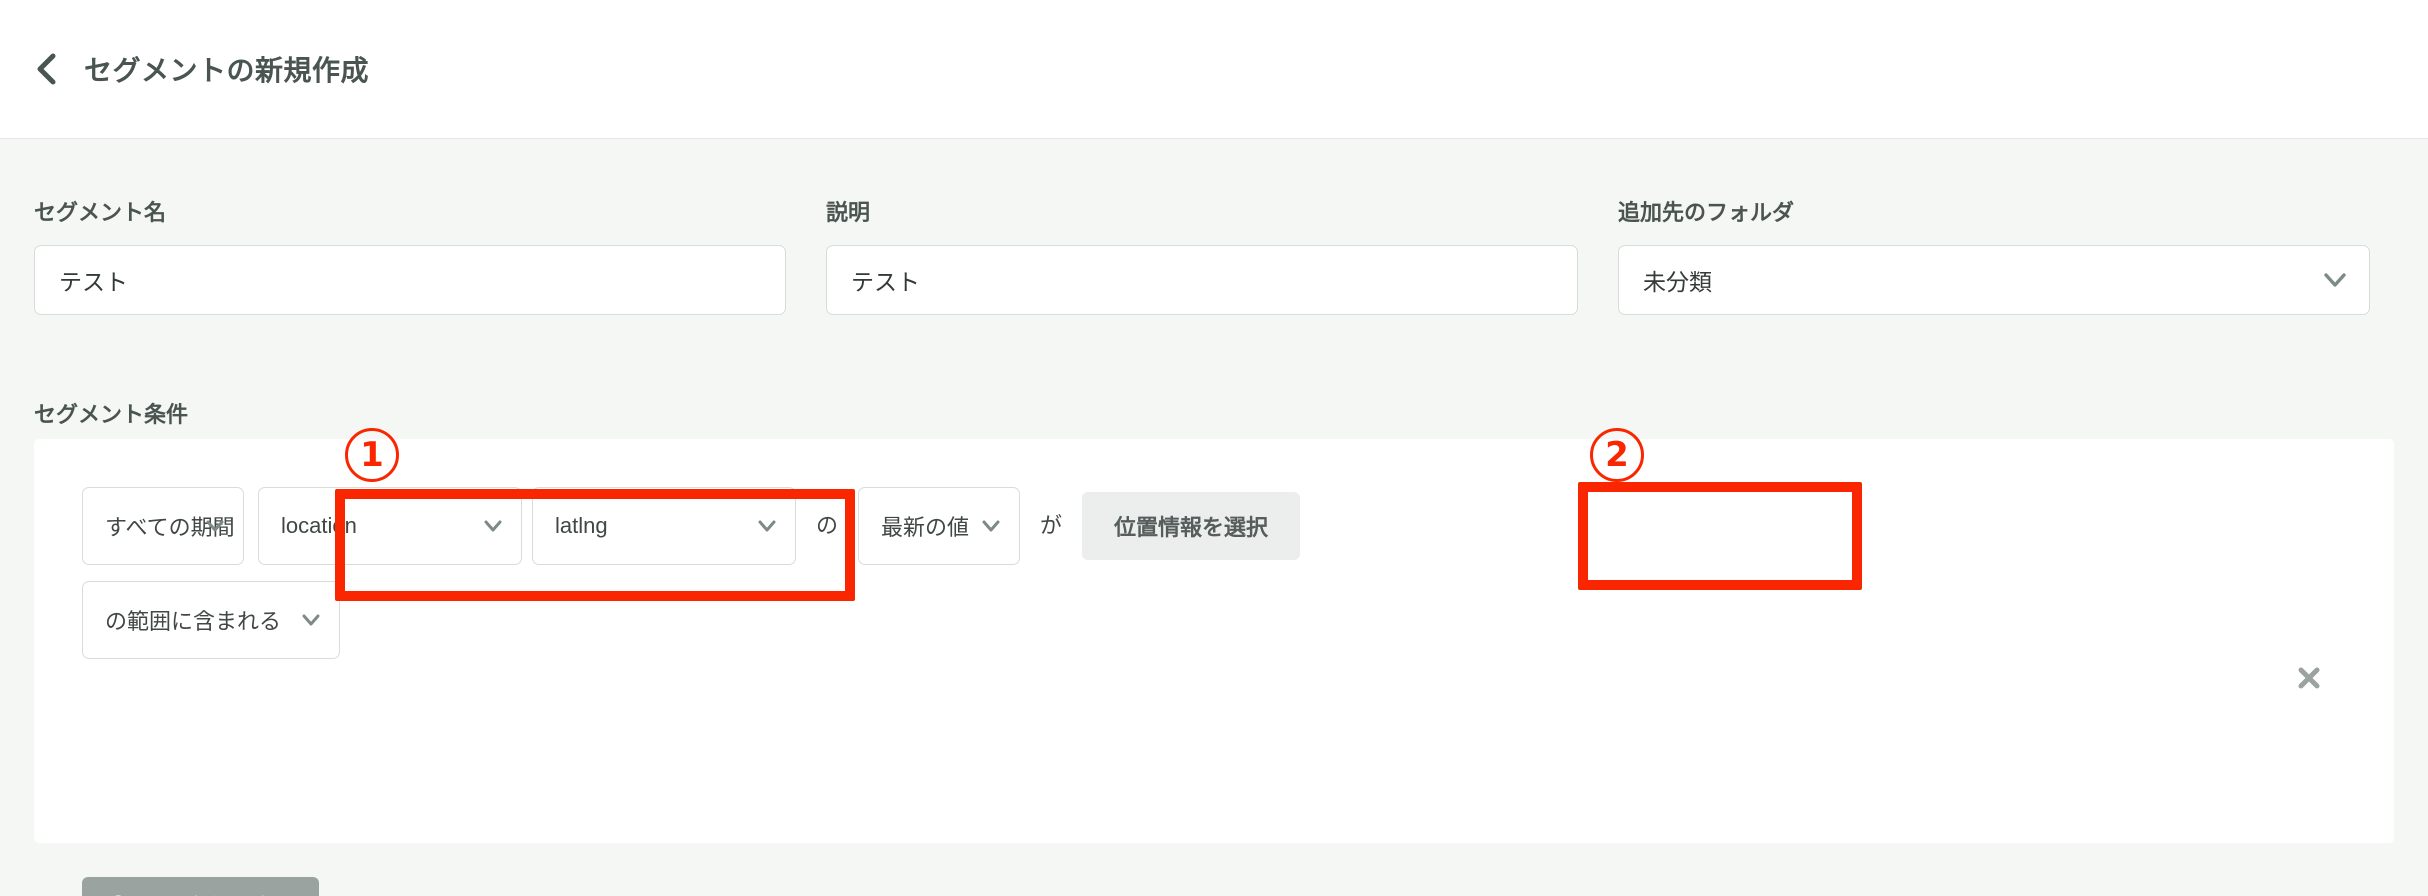  What do you see at coordinates (925, 527) in the screenshot?
I see `aggregation-select-value: 最新の値` at bounding box center [925, 527].